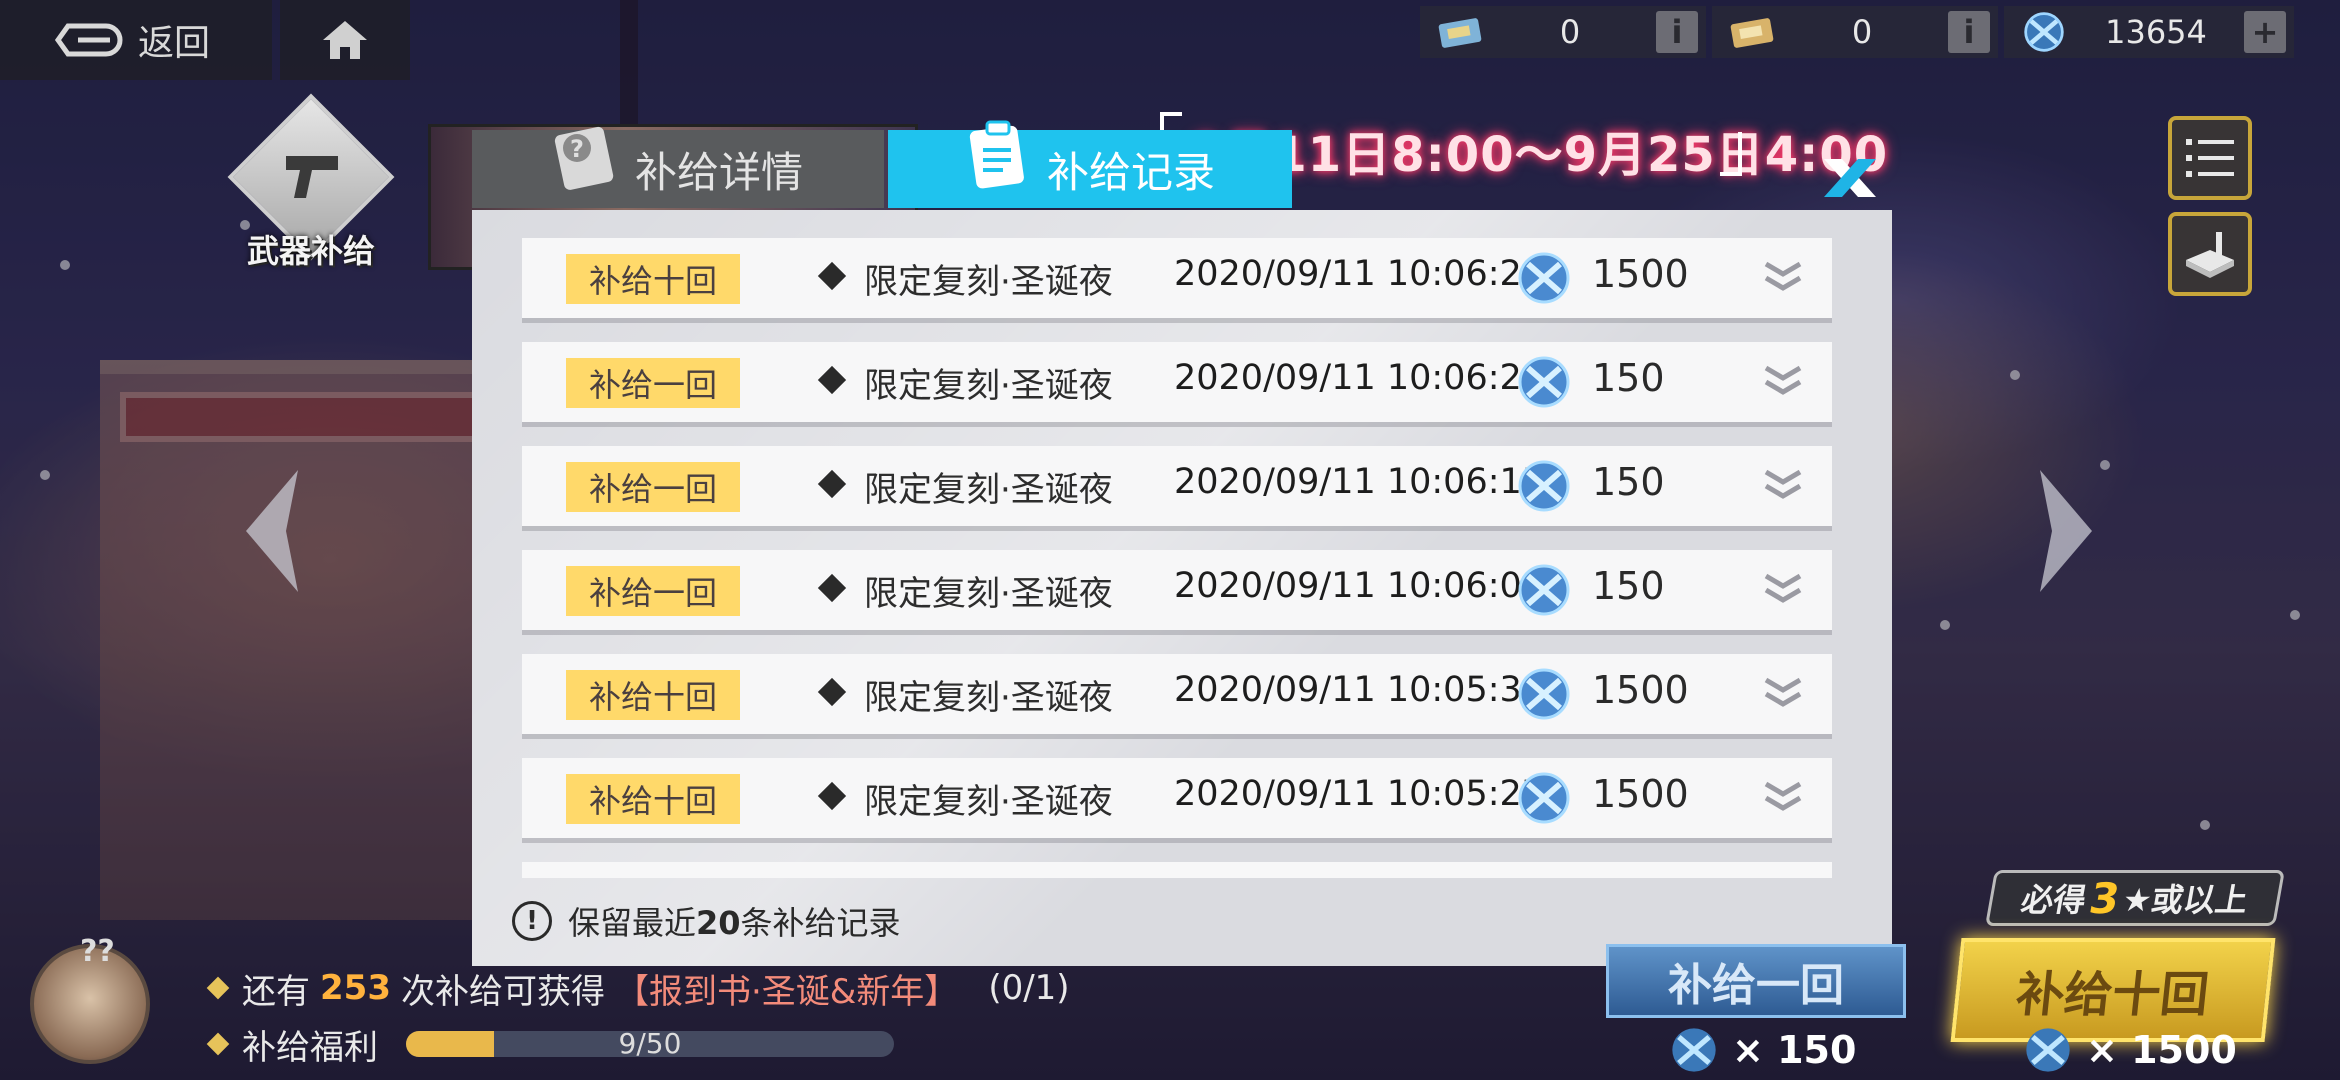  What do you see at coordinates (2067, 531) in the screenshot?
I see `next-arrow-icon` at bounding box center [2067, 531].